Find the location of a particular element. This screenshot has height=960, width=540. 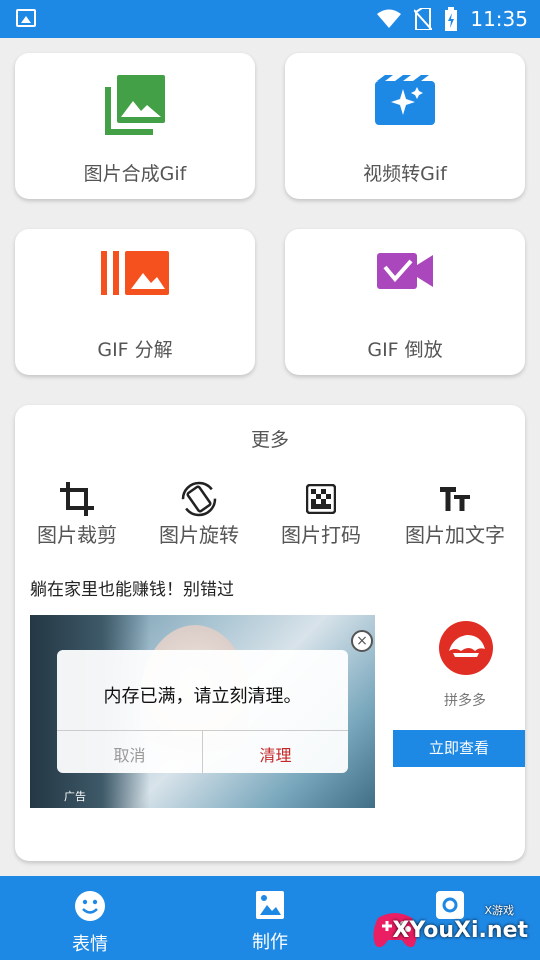

tab-make: 制作 is located at coordinates (270, 922).